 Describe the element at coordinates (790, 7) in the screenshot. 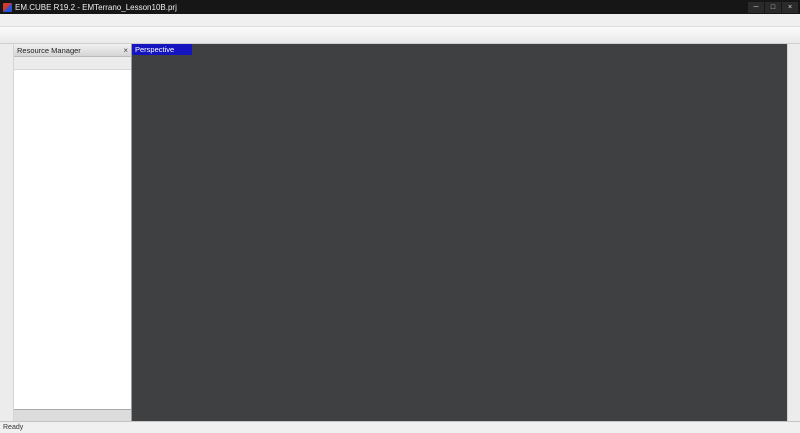

I see `close-icon: ×` at that location.